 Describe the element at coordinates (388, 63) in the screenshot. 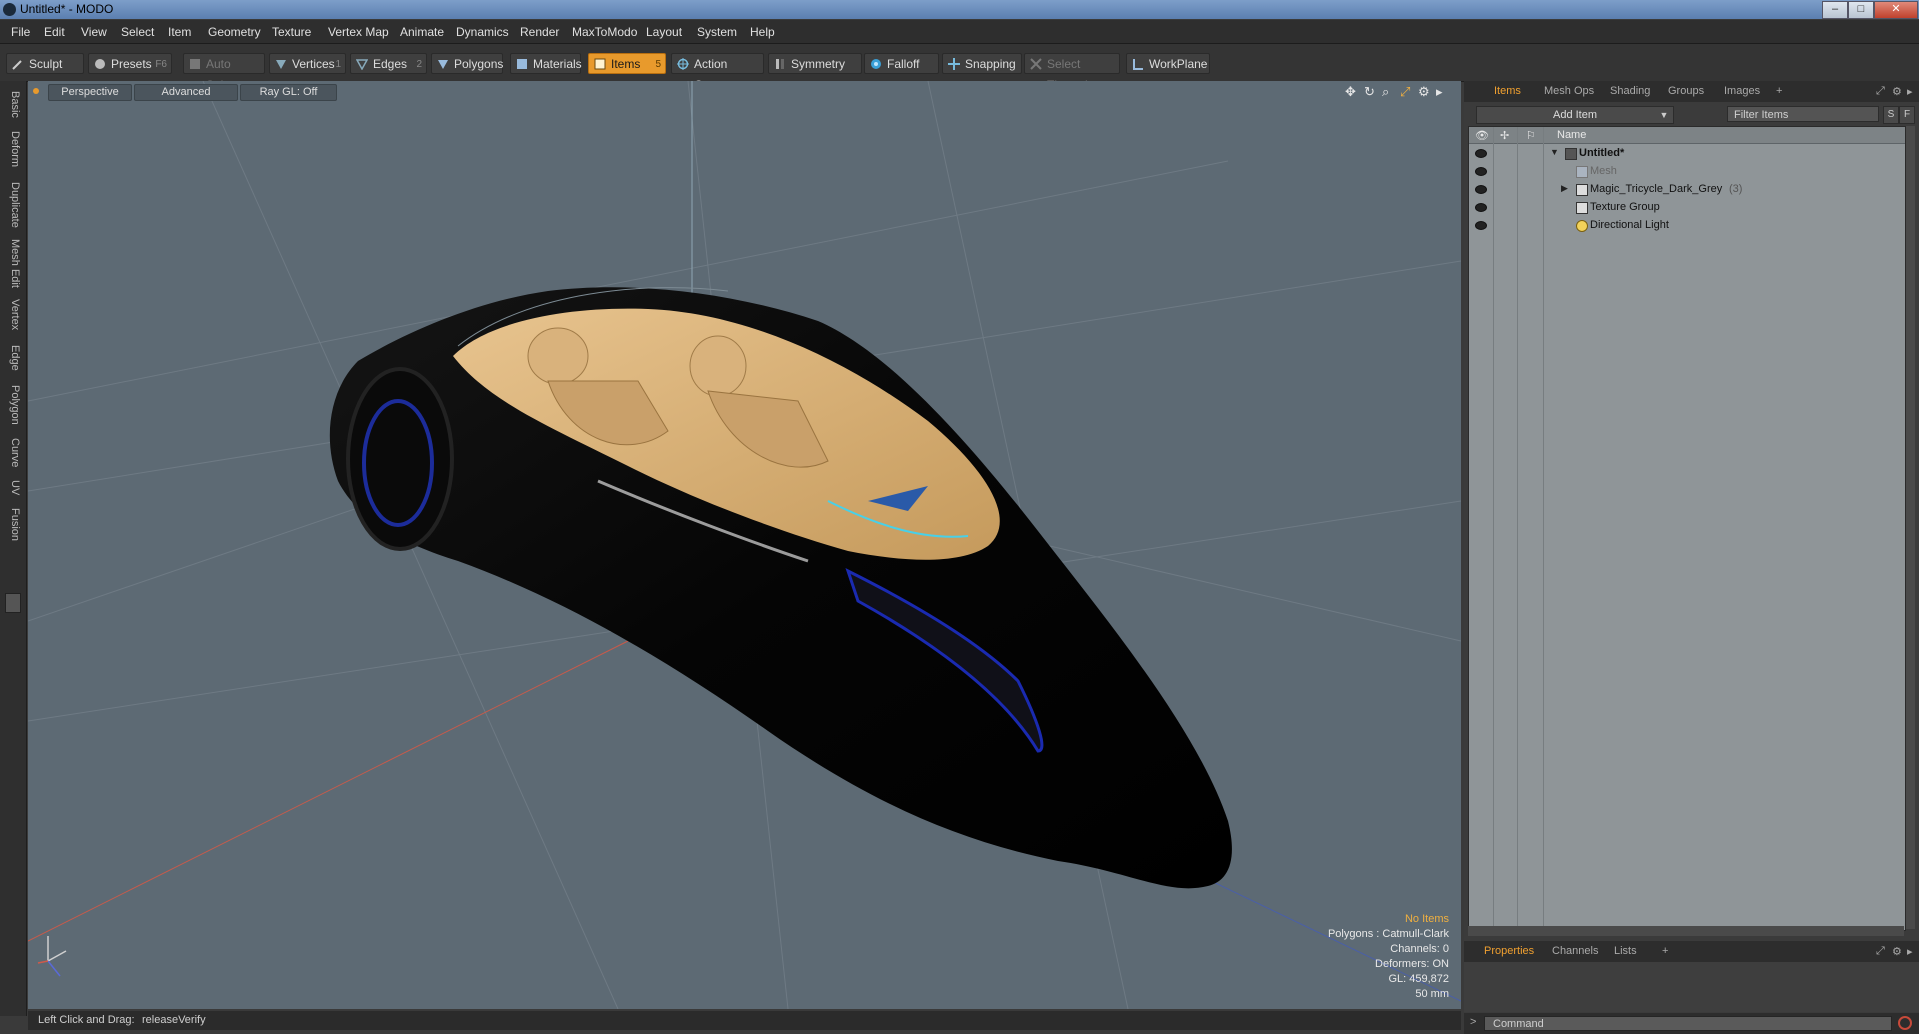

I see `edges-button: Edges 2` at that location.